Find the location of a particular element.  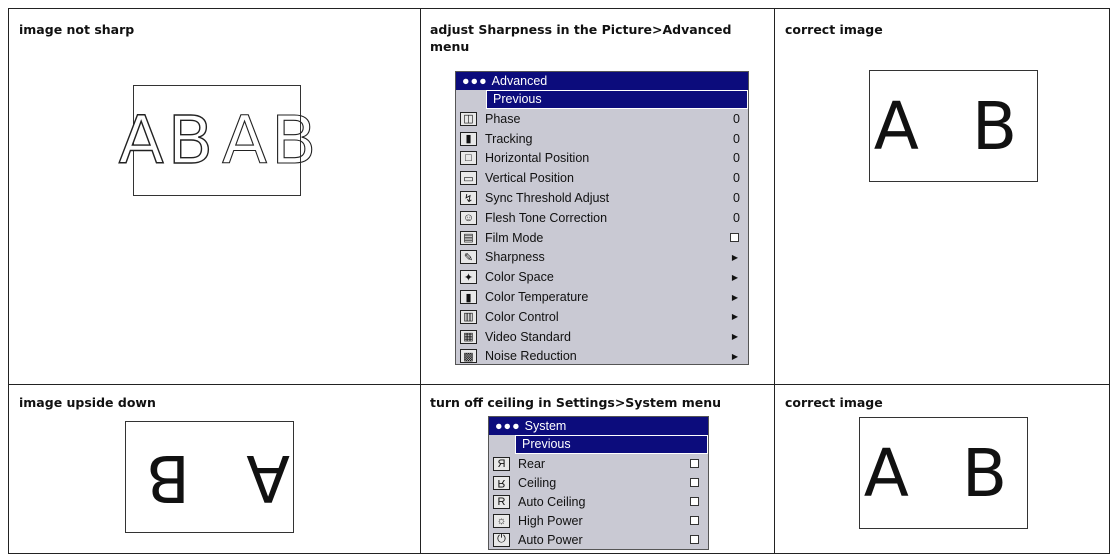

menu-item-label: Color Control is located at coordinates (522, 316).